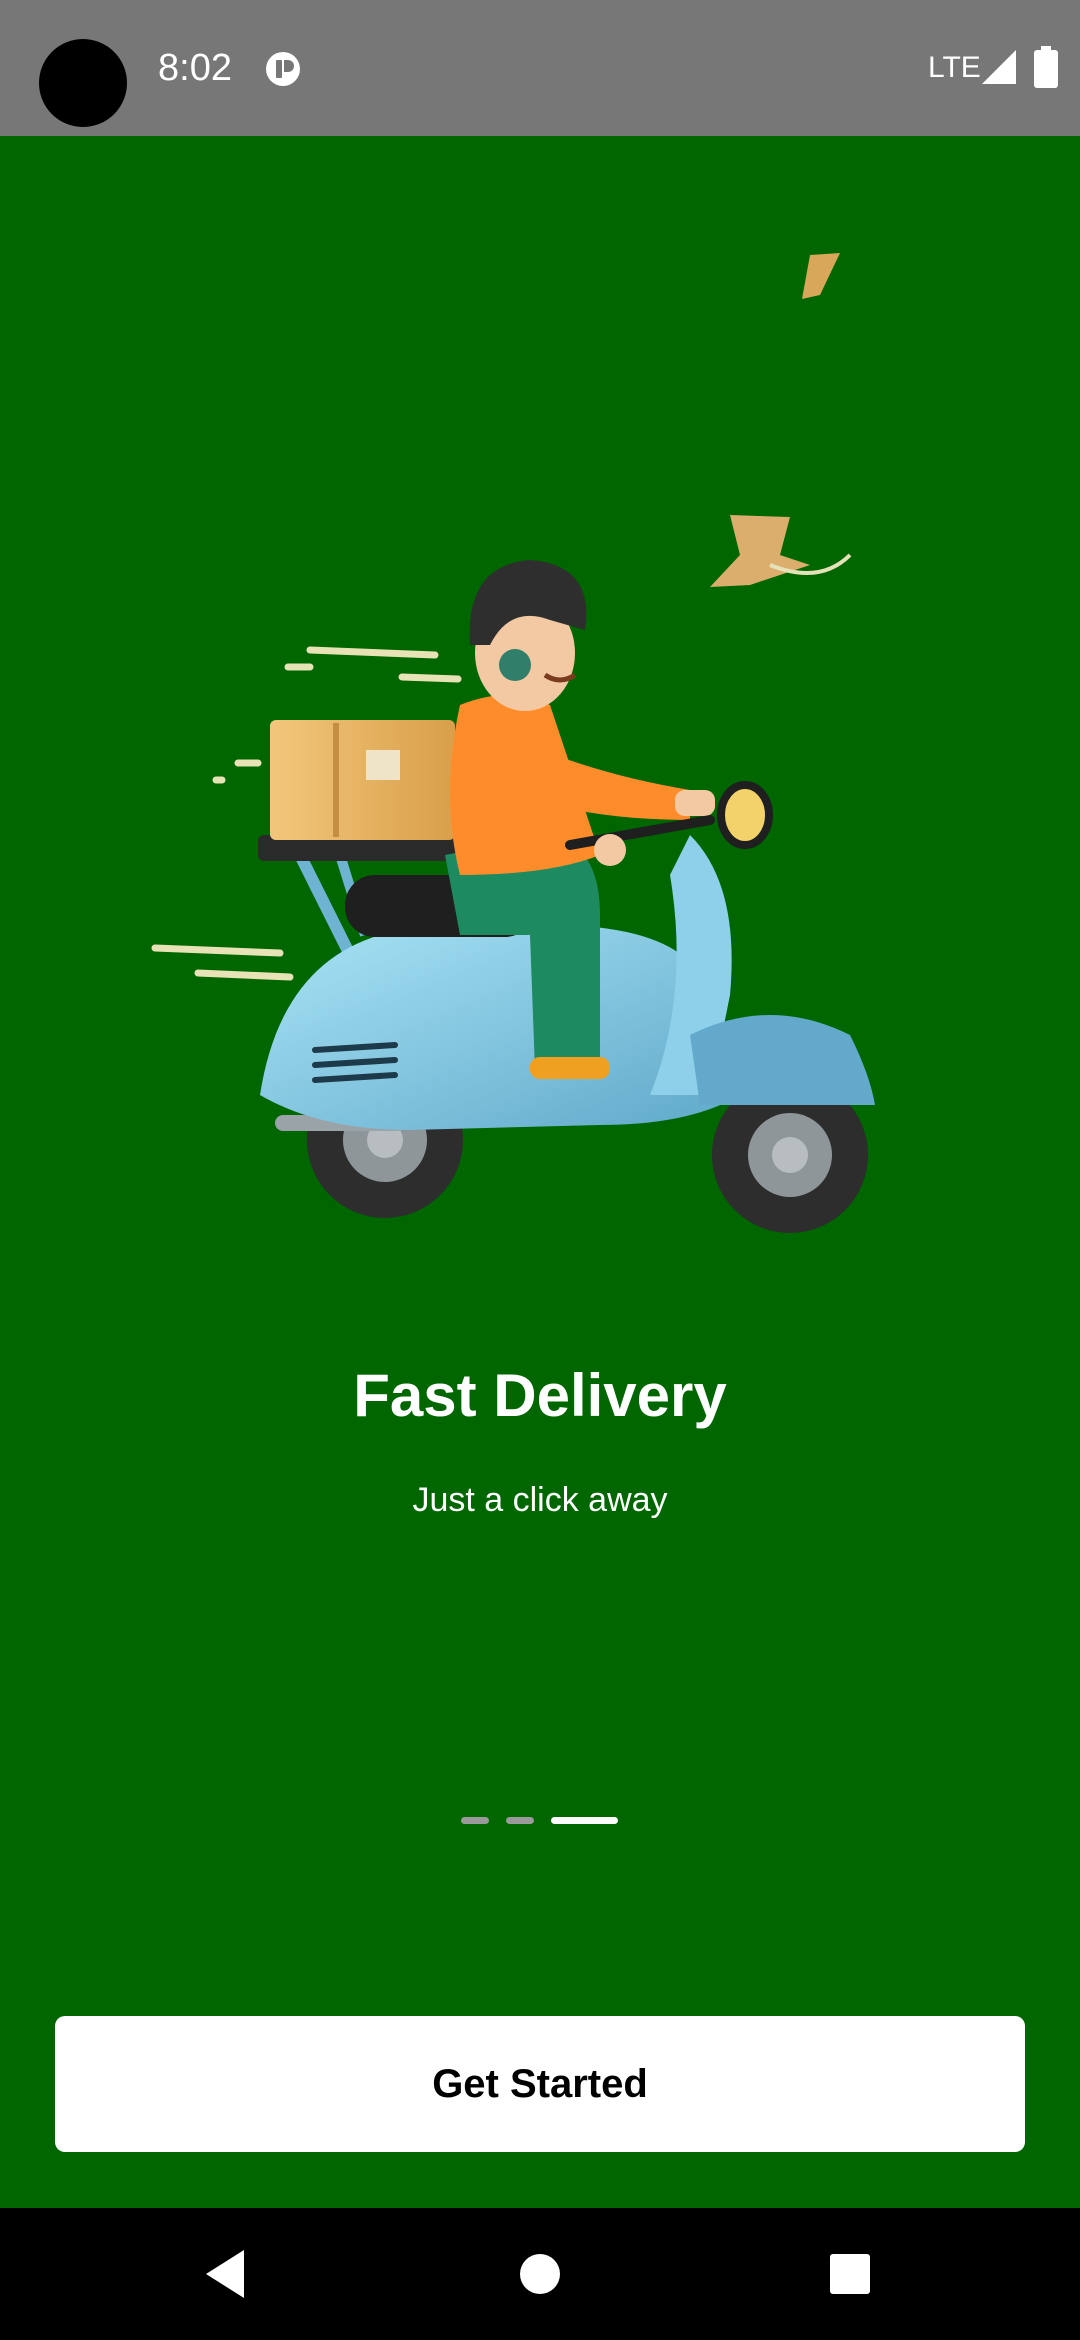  I want to click on notification-icon, so click(283, 69).